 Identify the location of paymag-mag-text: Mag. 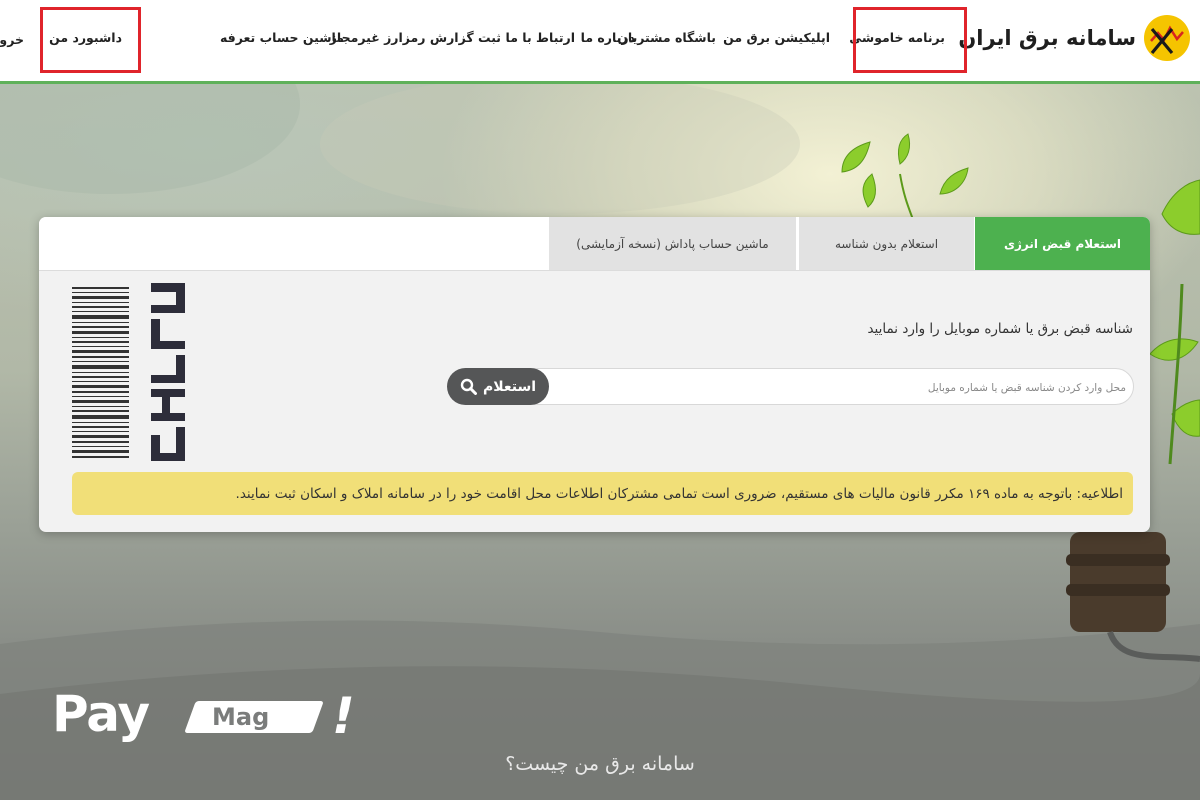
(241, 717).